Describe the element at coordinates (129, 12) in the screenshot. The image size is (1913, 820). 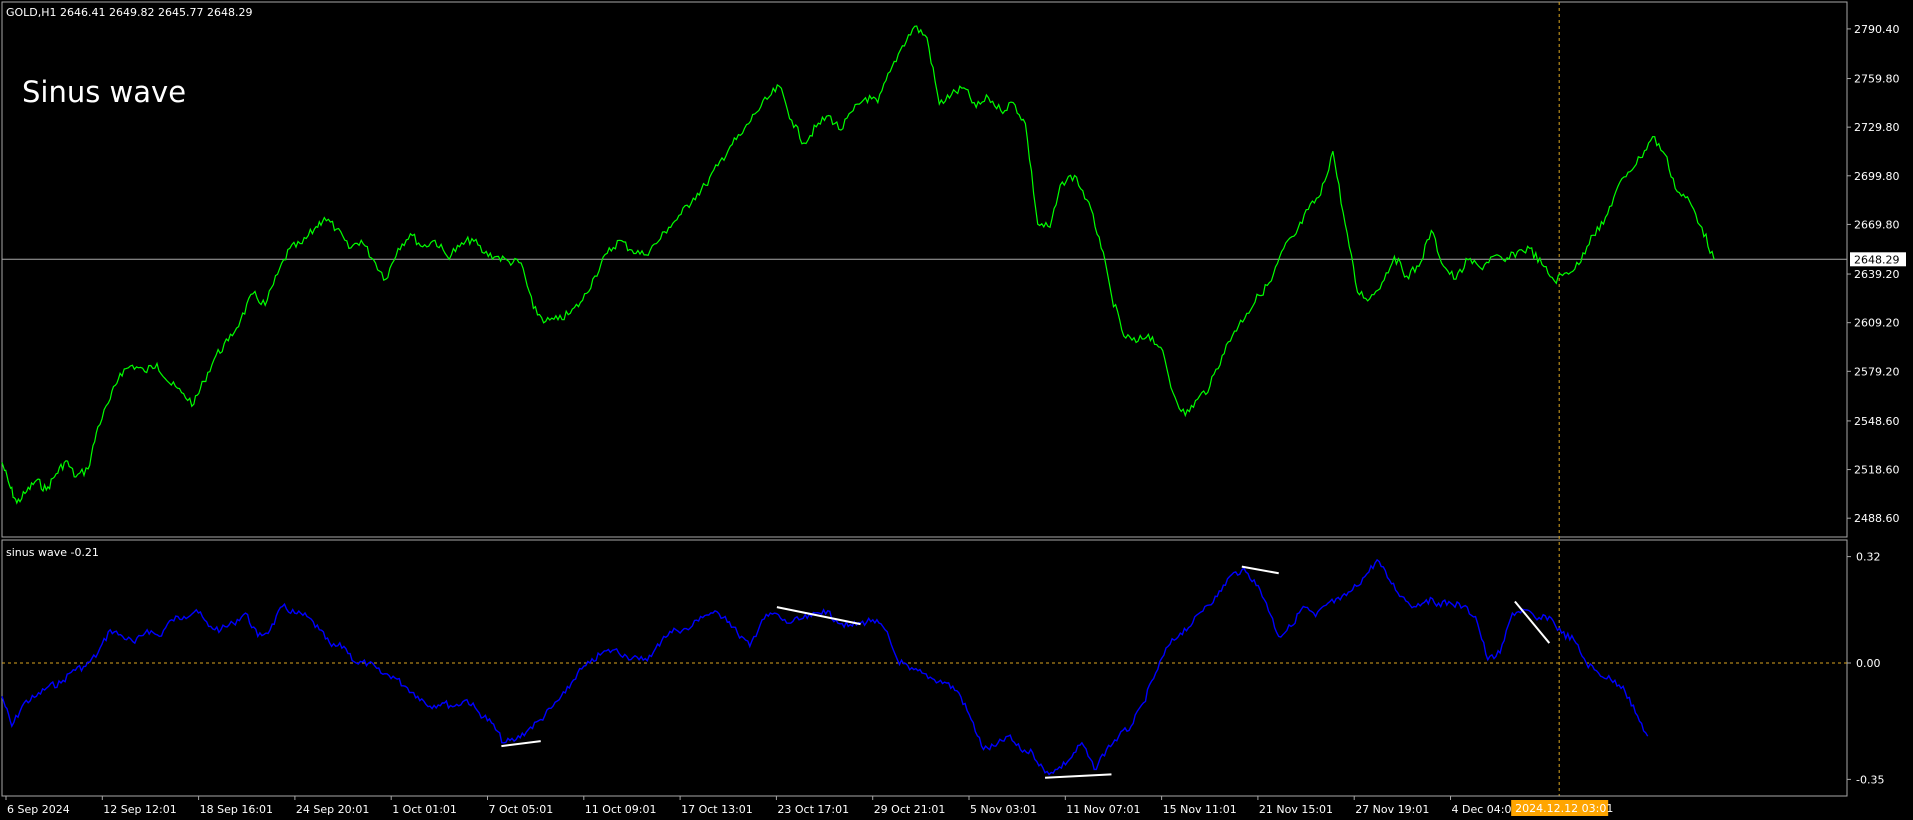
I see `symbol-info-label: GOLD,H1 2646.41 2649.82 2645.77 2648.29` at that location.